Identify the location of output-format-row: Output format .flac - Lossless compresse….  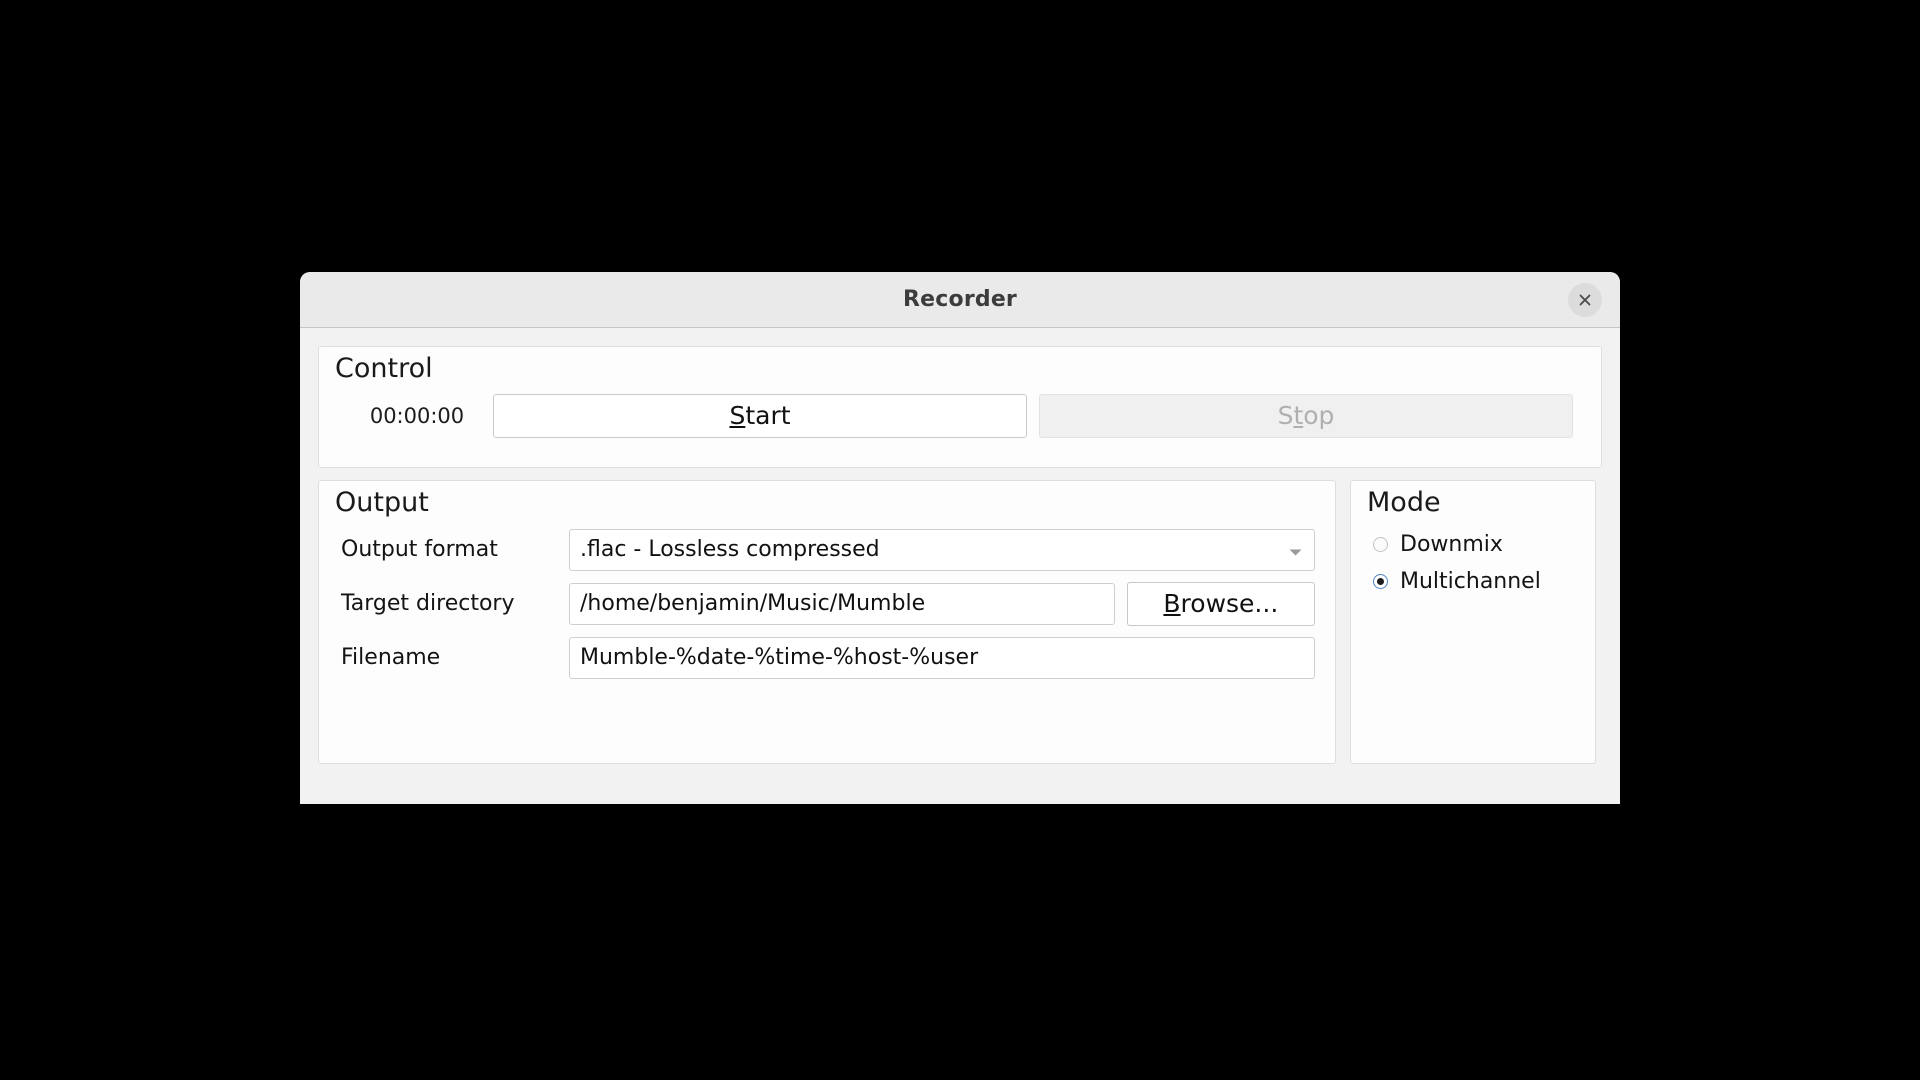
(827, 549).